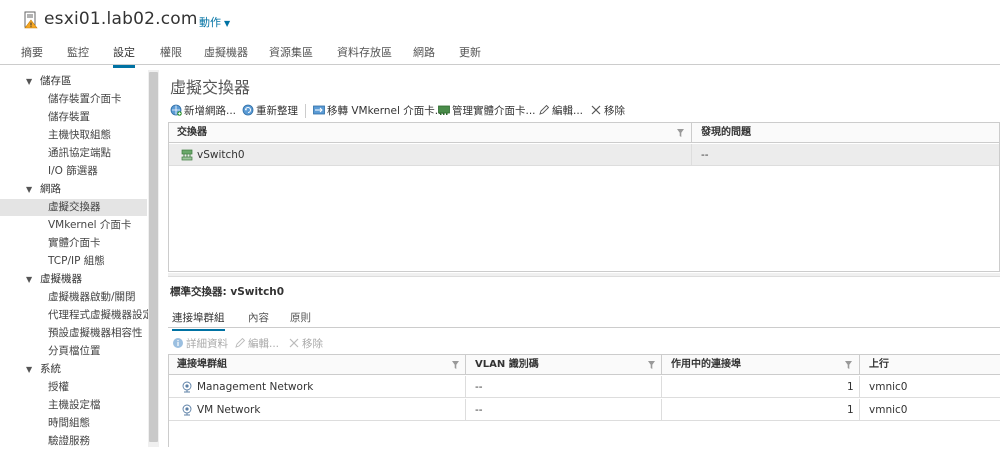 The height and width of the screenshot is (450, 1000). I want to click on tab-policies: 原則, so click(300, 319).